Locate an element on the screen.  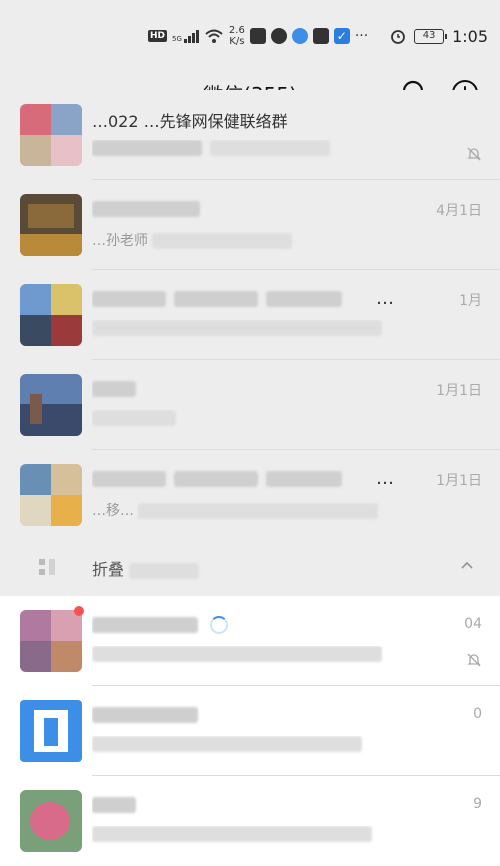
chat-time: 9 is located at coordinates (477, 804).